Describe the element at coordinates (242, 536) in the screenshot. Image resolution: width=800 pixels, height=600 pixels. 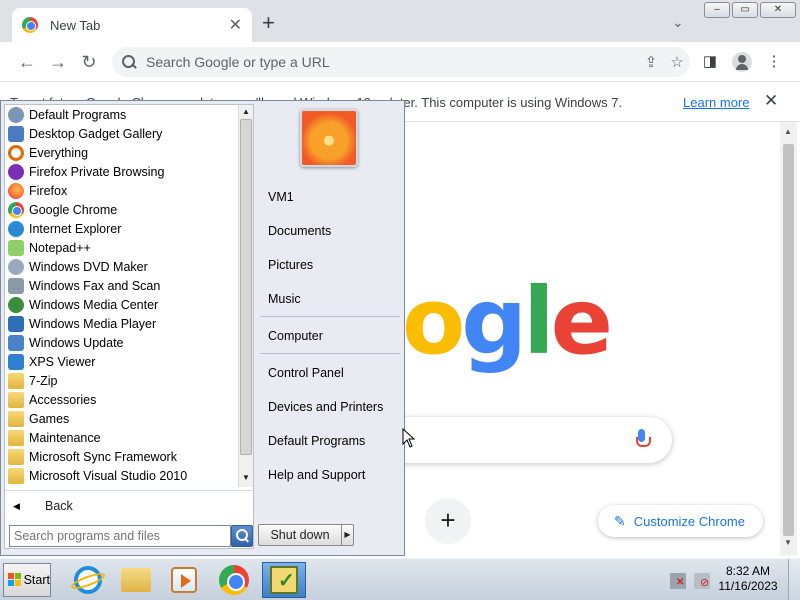
I see `search-programs-icon` at that location.